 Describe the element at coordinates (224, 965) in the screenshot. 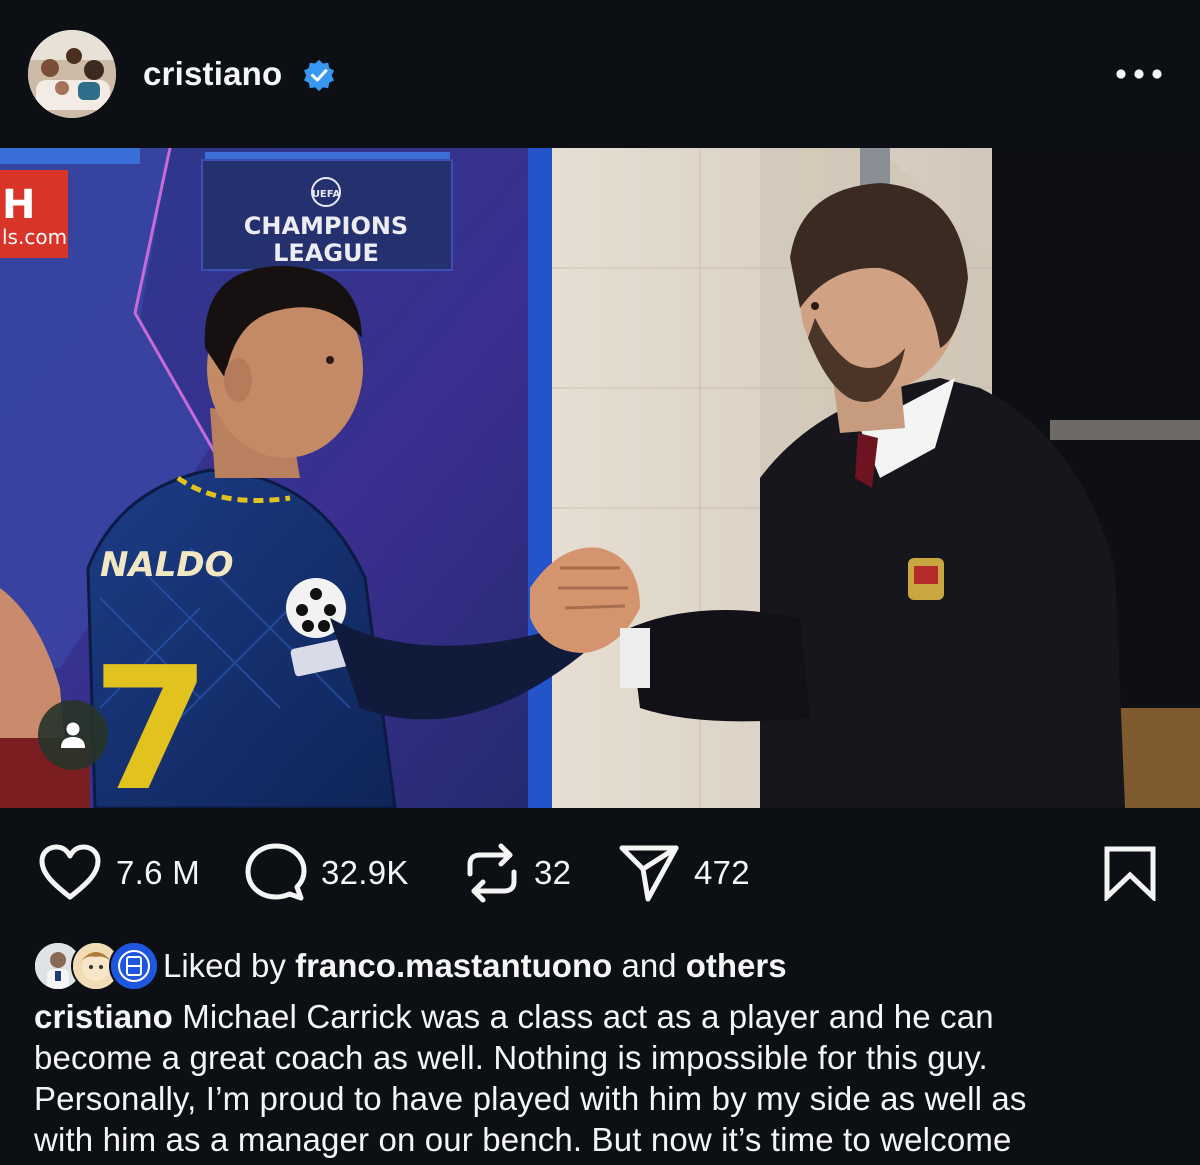

I see `liked-by-prefix: Liked by` at that location.